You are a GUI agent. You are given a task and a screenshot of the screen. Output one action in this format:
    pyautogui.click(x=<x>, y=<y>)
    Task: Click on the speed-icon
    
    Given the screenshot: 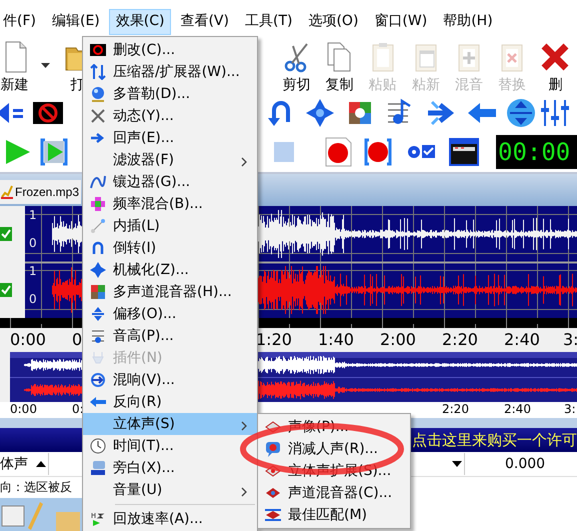 What is the action you would take?
    pyautogui.click(x=98, y=519)
    